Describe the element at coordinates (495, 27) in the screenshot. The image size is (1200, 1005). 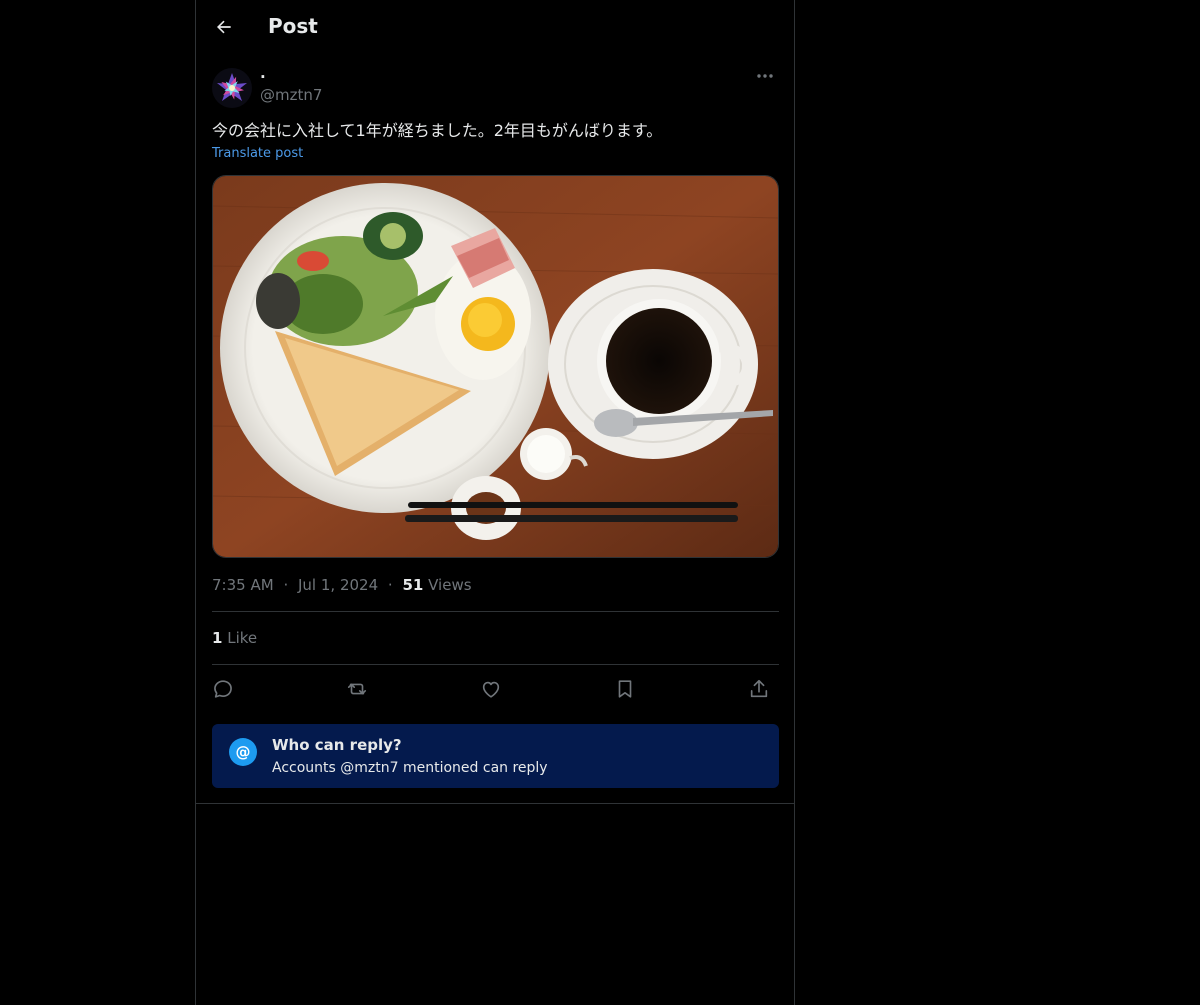
I see `post-header: Post` at that location.